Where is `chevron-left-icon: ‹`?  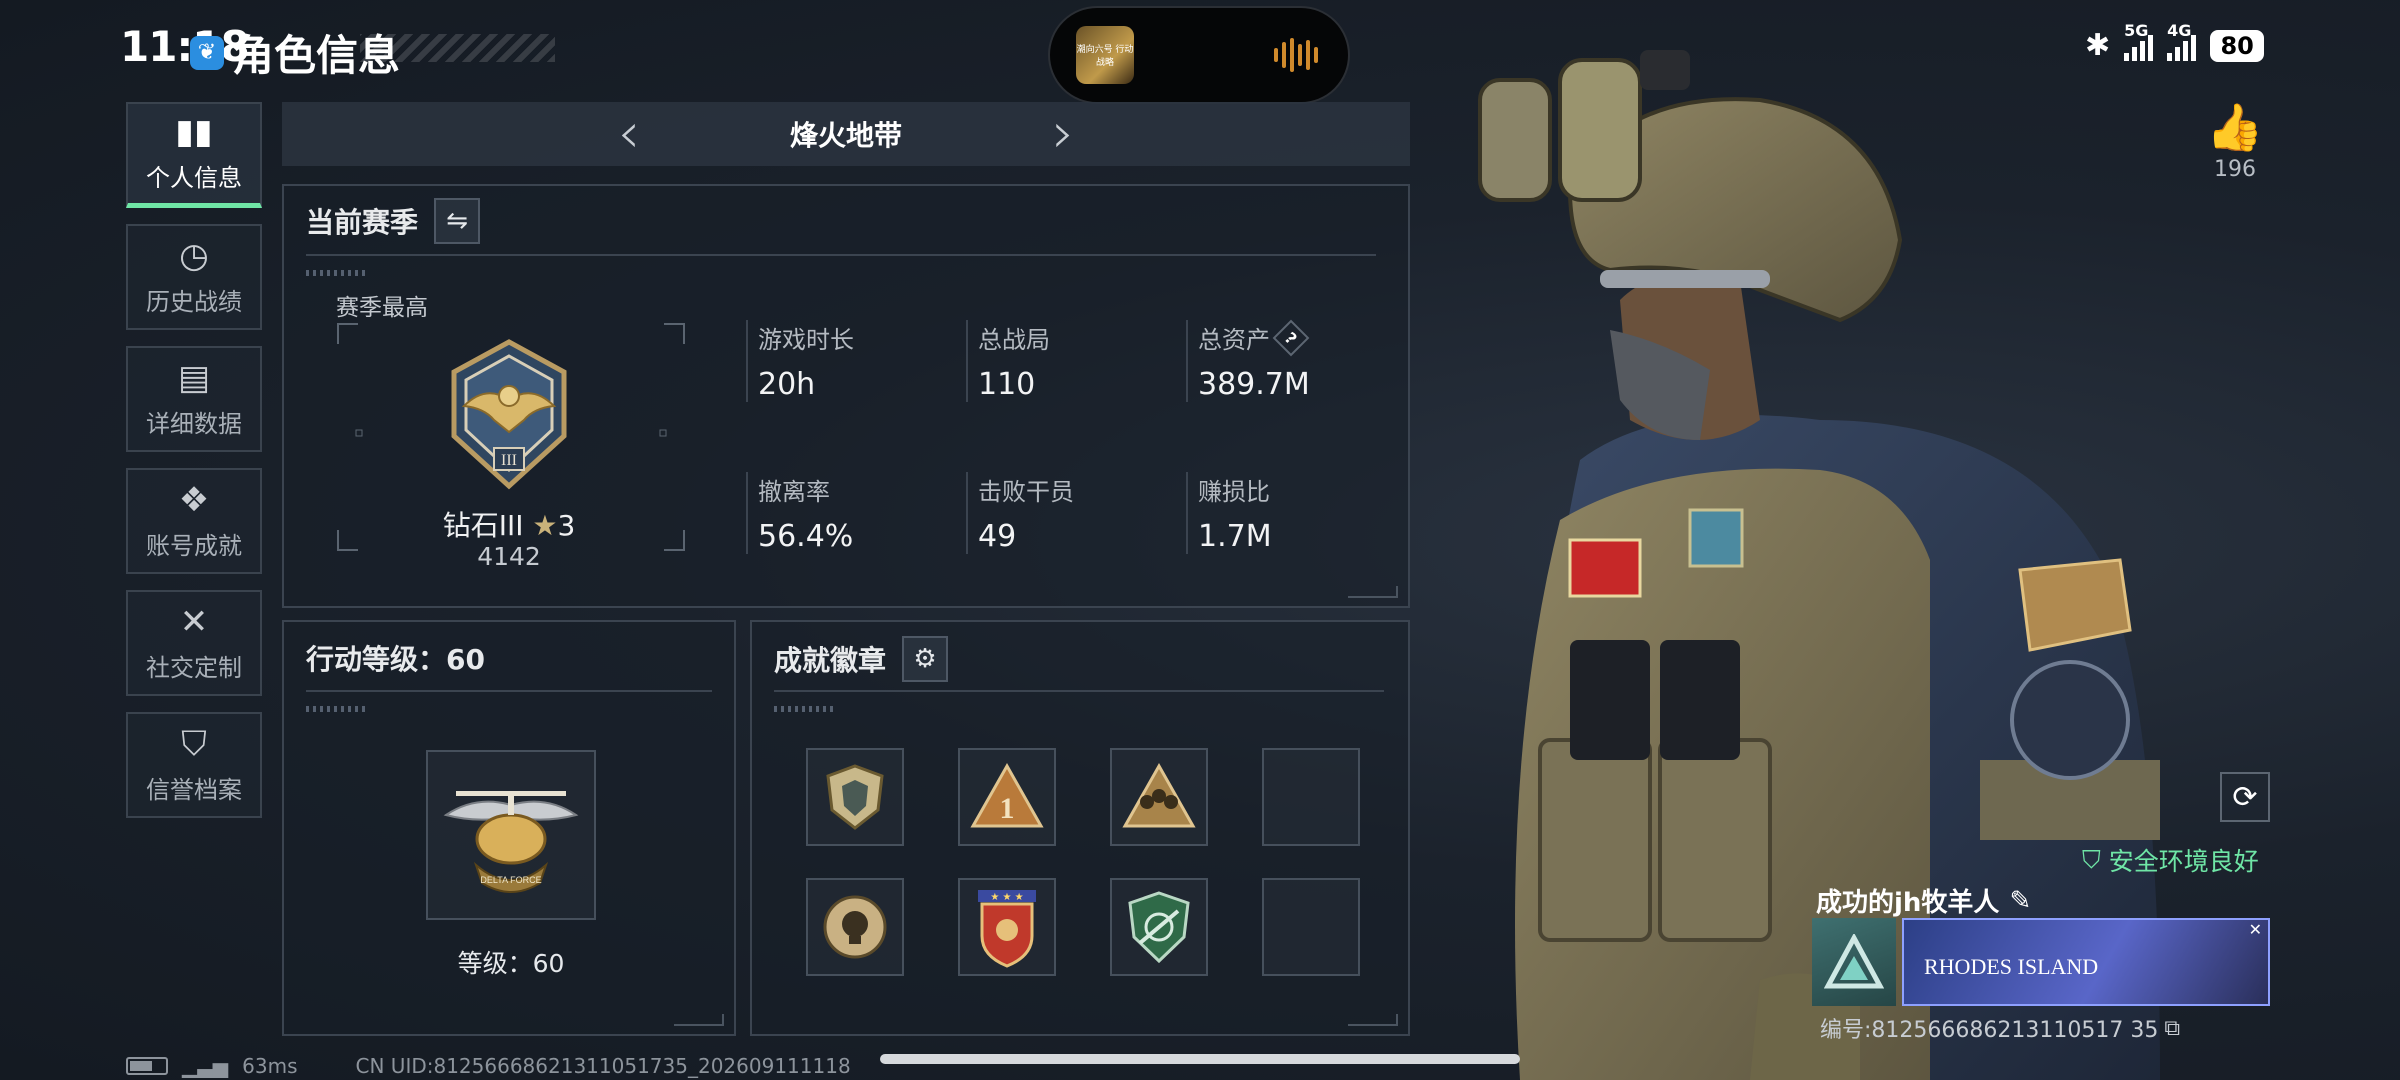
chevron-left-icon: ‹ is located at coordinates (629, 134).